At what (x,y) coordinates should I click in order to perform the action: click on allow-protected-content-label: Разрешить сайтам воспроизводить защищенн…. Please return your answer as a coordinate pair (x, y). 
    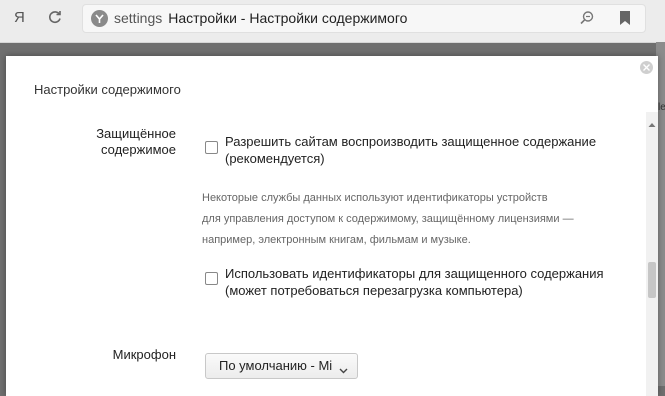
    Looking at the image, I should click on (425, 150).